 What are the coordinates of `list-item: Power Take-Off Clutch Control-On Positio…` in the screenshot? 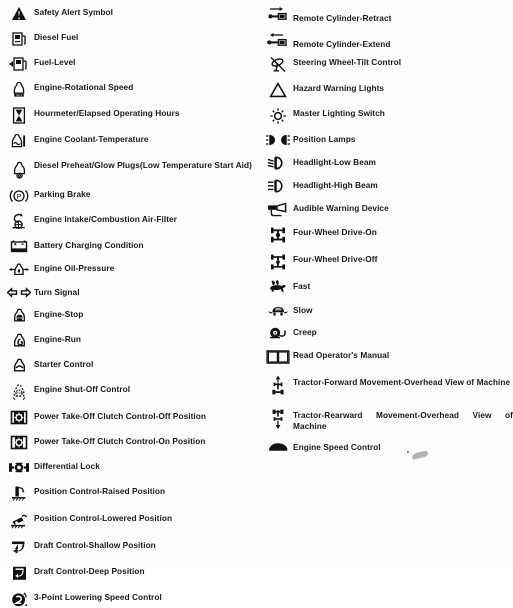 It's located at (133, 442).